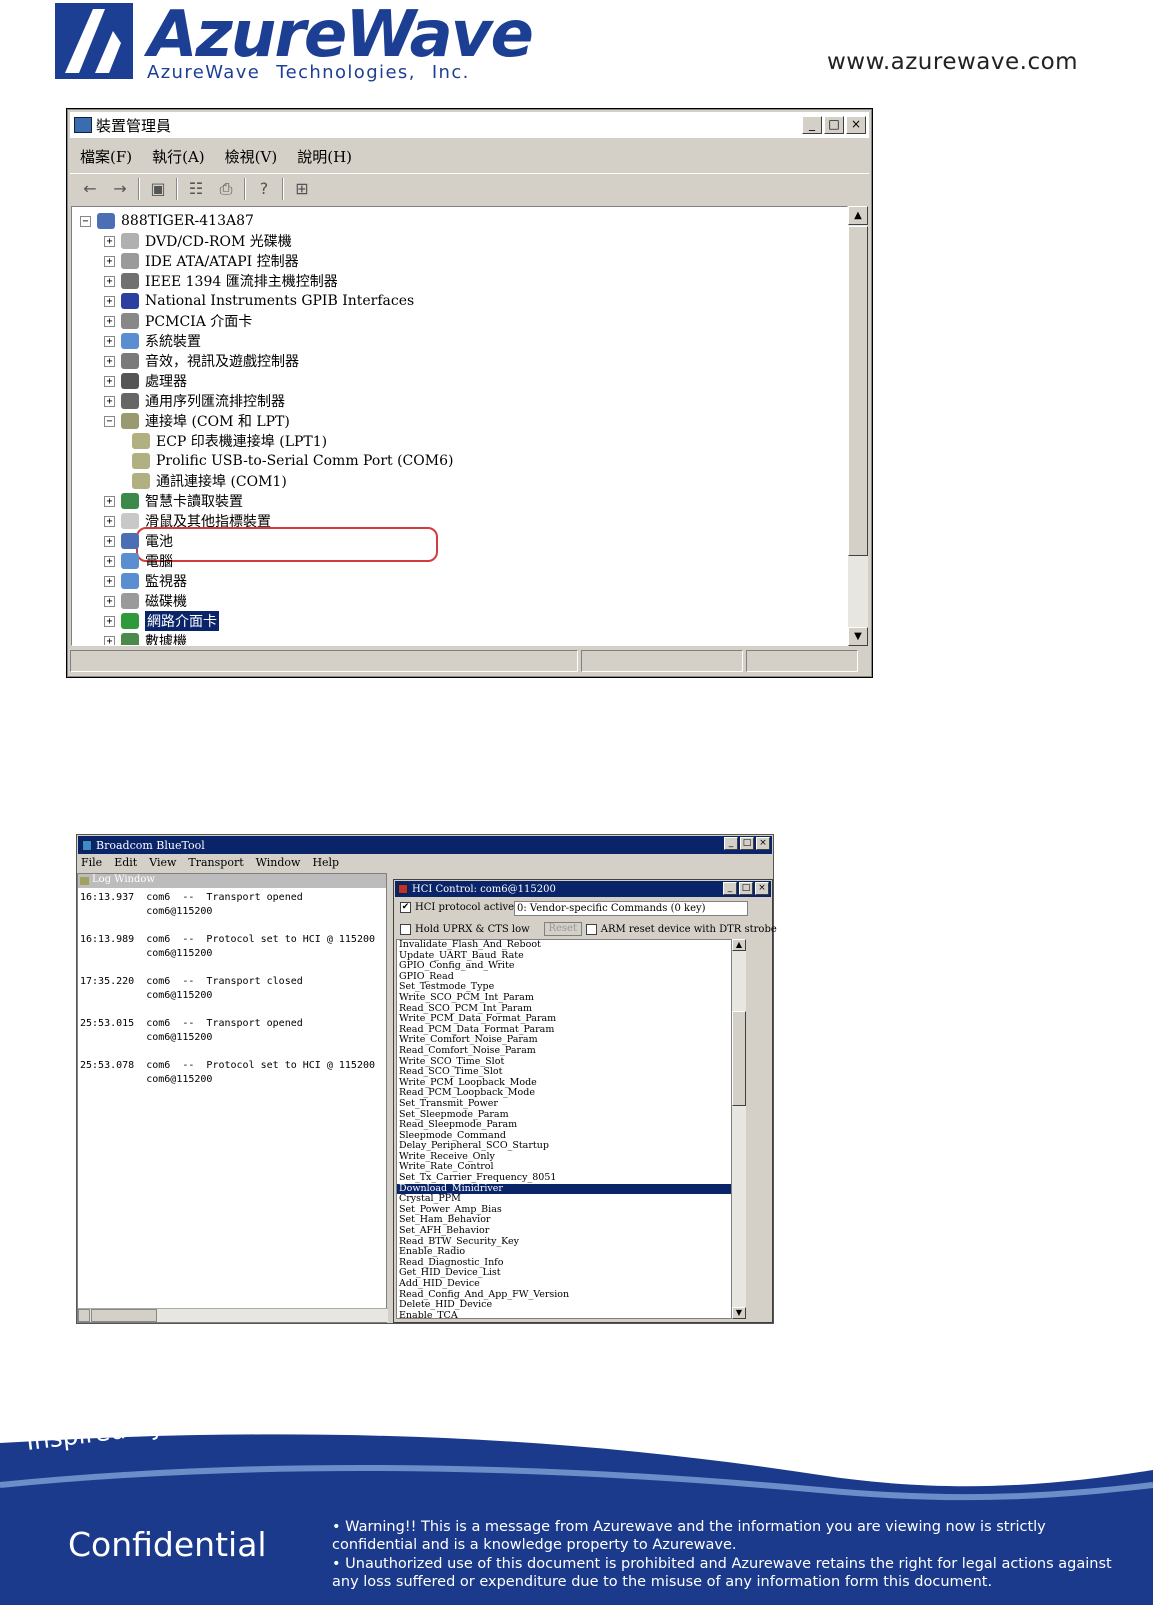 This screenshot has height=1605, width=1153. What do you see at coordinates (215, 864) in the screenshot?
I see `menu-transport: Transport` at bounding box center [215, 864].